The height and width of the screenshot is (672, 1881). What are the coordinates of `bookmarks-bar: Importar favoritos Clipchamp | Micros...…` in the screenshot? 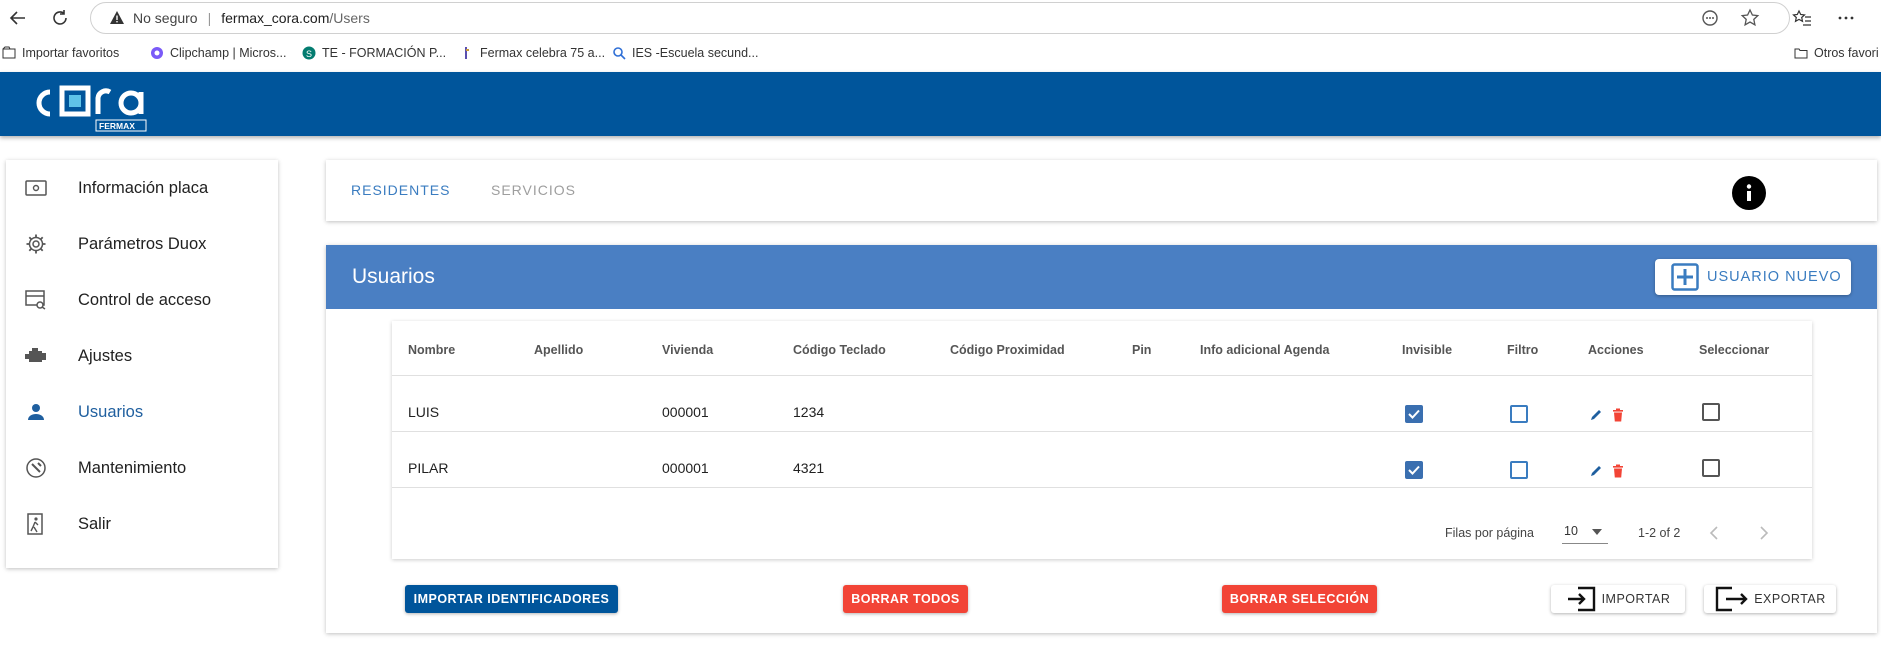 It's located at (940, 54).